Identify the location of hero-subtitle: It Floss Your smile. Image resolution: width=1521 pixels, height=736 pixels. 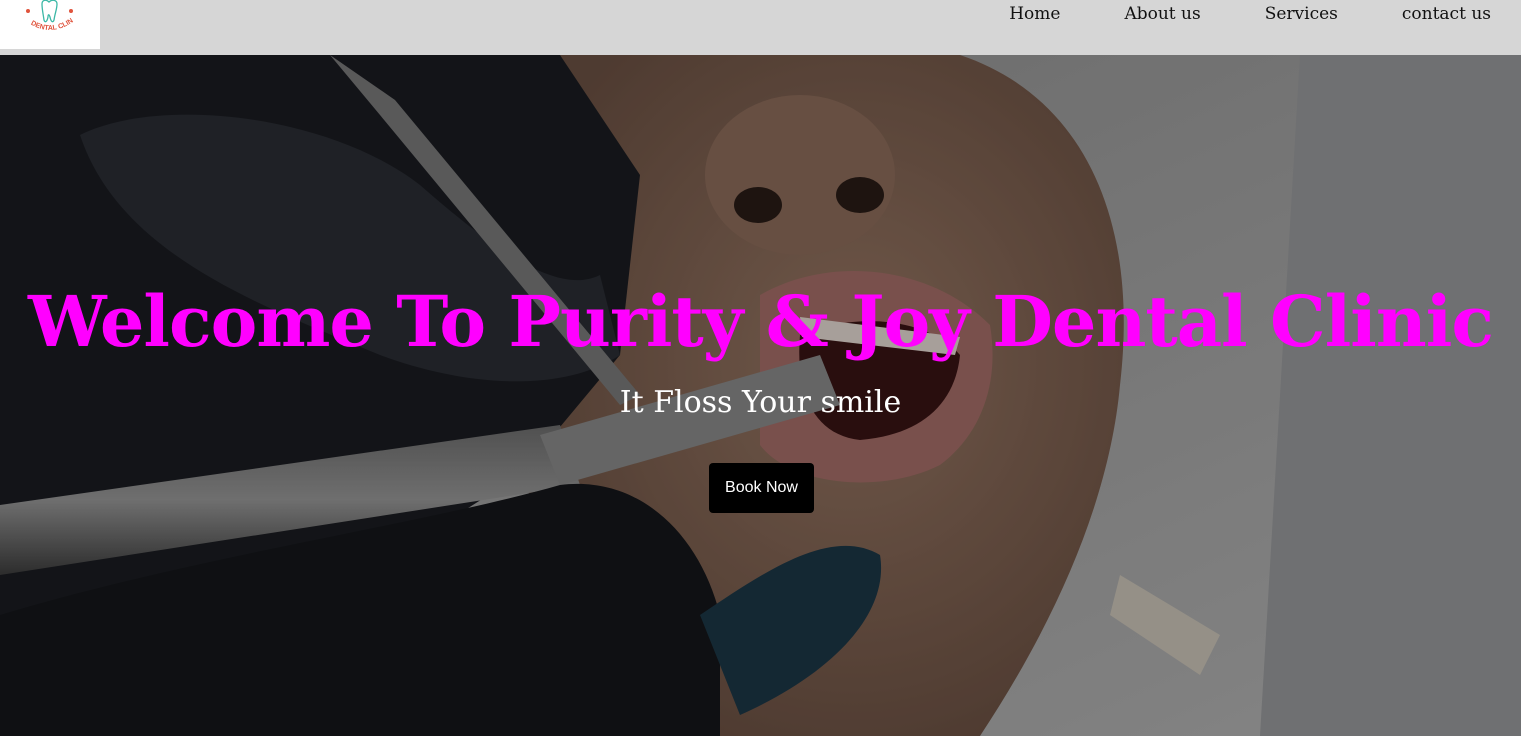
(760, 402).